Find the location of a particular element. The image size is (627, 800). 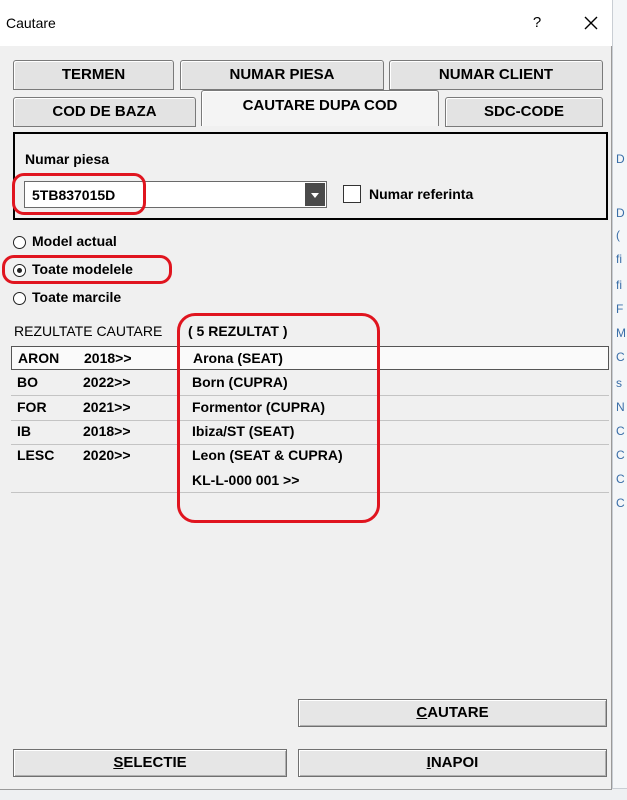

dropdown-button is located at coordinates (315, 194).